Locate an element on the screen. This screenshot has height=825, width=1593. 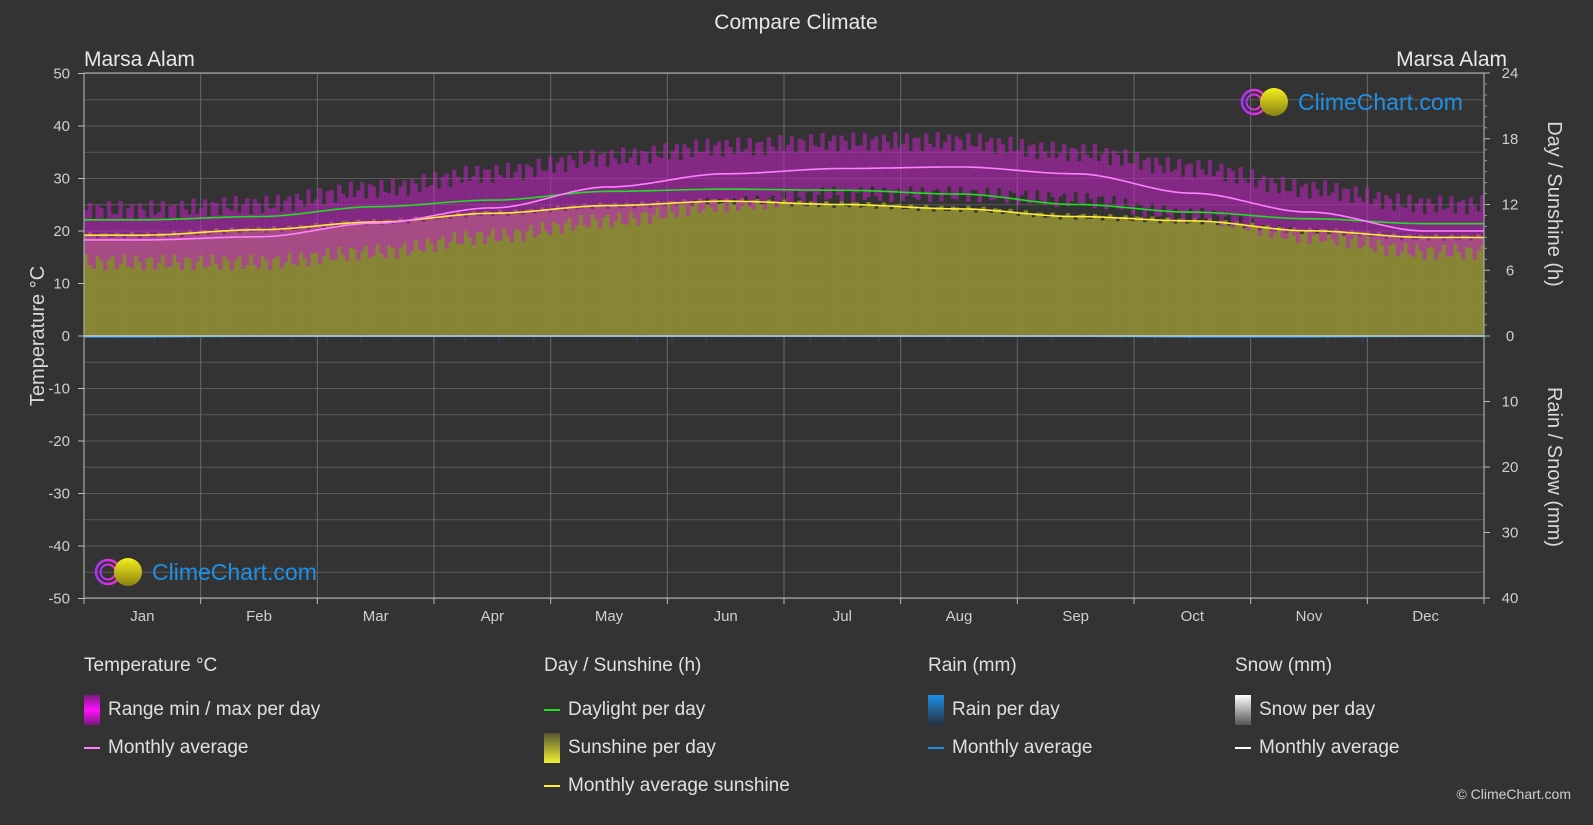
x-tick-label: Dec is located at coordinates (1425, 616).